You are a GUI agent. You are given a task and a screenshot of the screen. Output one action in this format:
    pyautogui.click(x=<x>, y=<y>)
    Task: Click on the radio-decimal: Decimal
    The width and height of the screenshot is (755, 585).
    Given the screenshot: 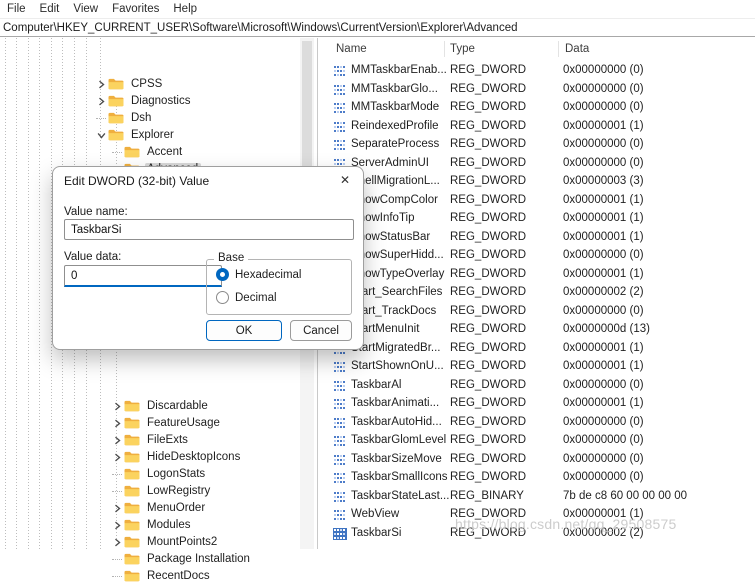 What is the action you would take?
    pyautogui.click(x=246, y=297)
    